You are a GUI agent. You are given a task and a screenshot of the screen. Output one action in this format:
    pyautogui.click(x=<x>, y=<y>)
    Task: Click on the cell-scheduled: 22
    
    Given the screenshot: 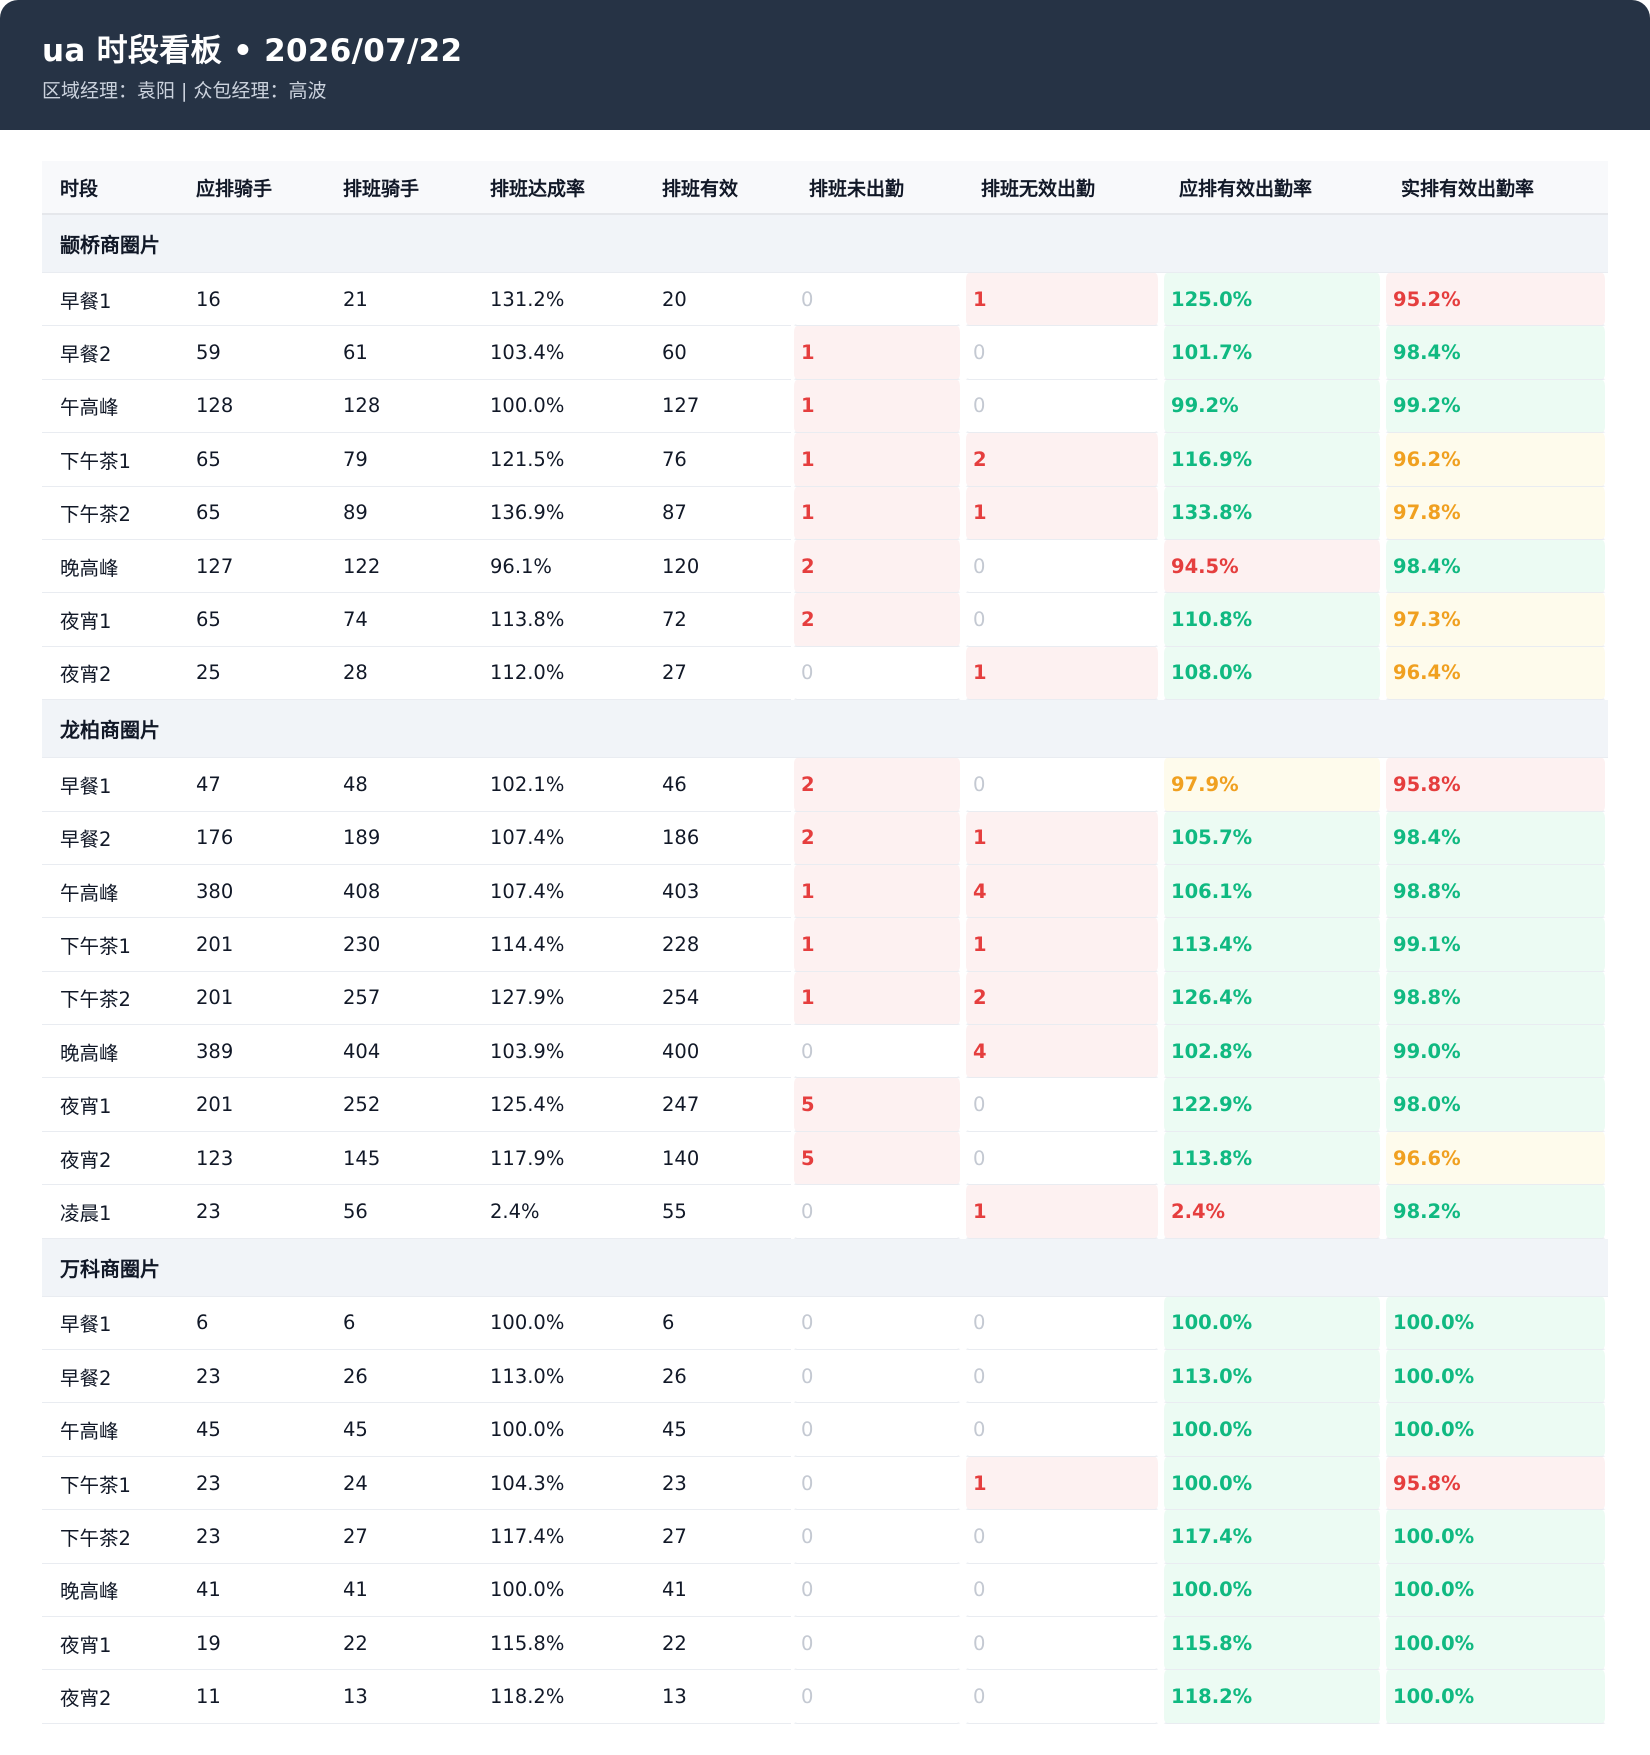 What is the action you would take?
    pyautogui.click(x=398, y=1644)
    